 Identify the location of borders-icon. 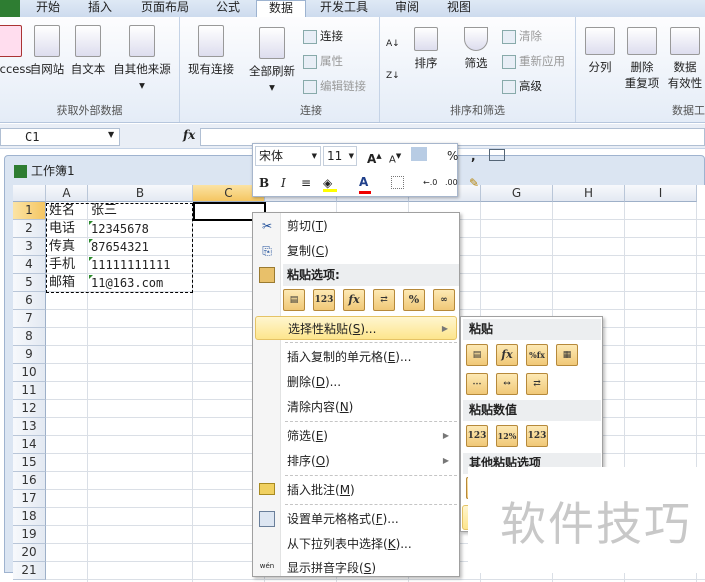
(397, 182).